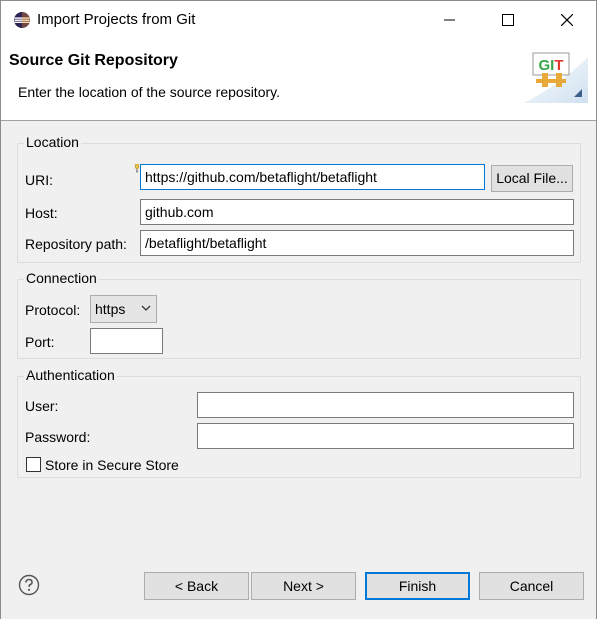 The image size is (597, 619). I want to click on protocol-select: https, so click(123, 309).